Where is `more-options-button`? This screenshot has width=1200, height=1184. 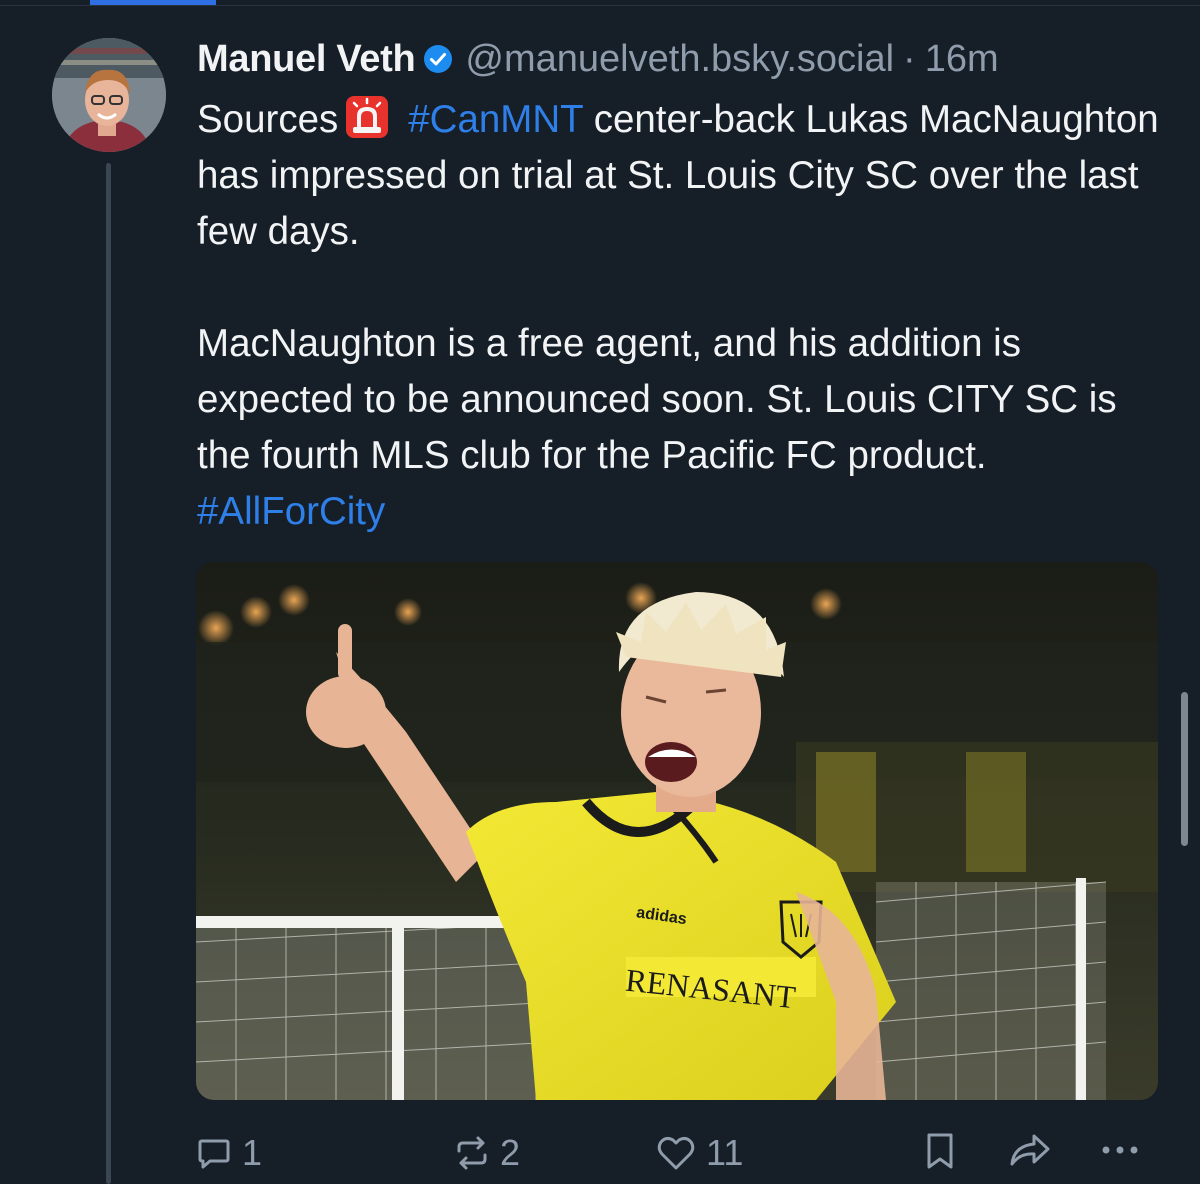
more-options-button is located at coordinates (1120, 1150).